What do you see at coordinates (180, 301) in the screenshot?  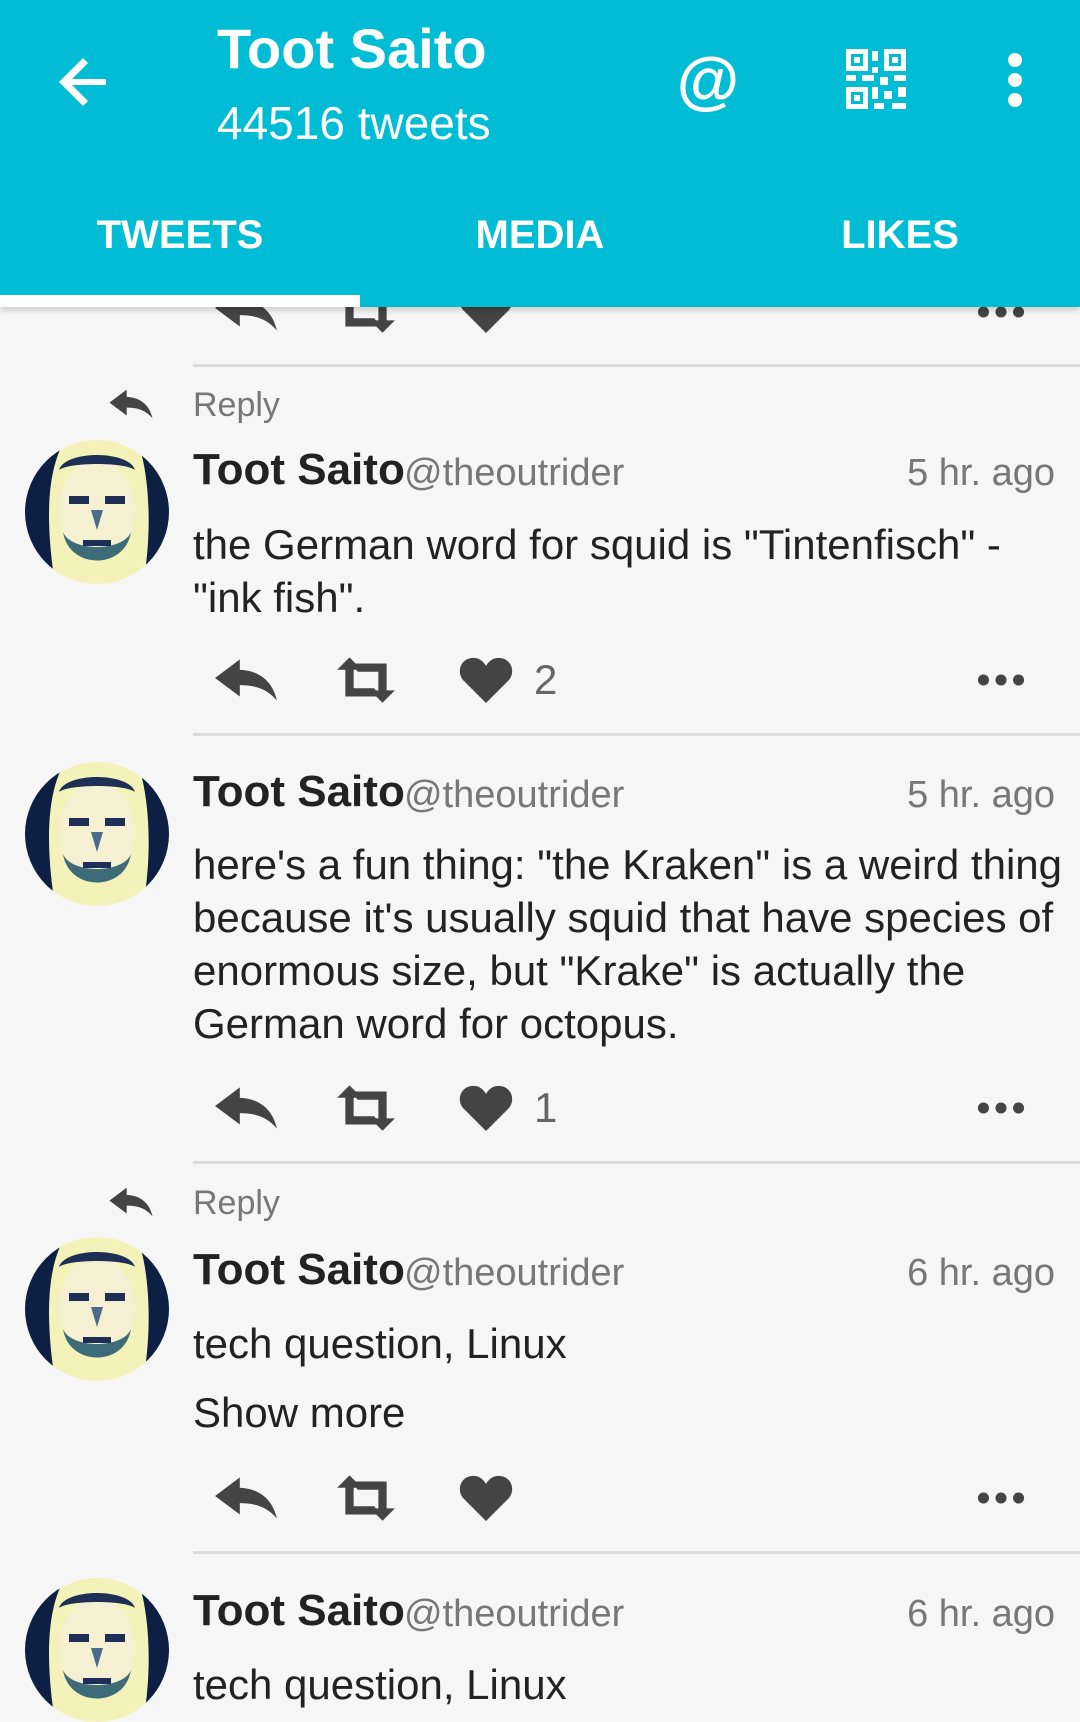 I see `active-tab-indicator` at bounding box center [180, 301].